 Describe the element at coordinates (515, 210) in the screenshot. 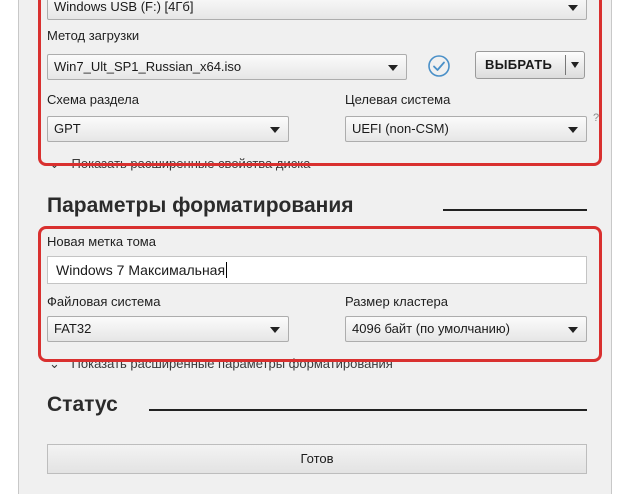

I see `format-section-rule` at that location.